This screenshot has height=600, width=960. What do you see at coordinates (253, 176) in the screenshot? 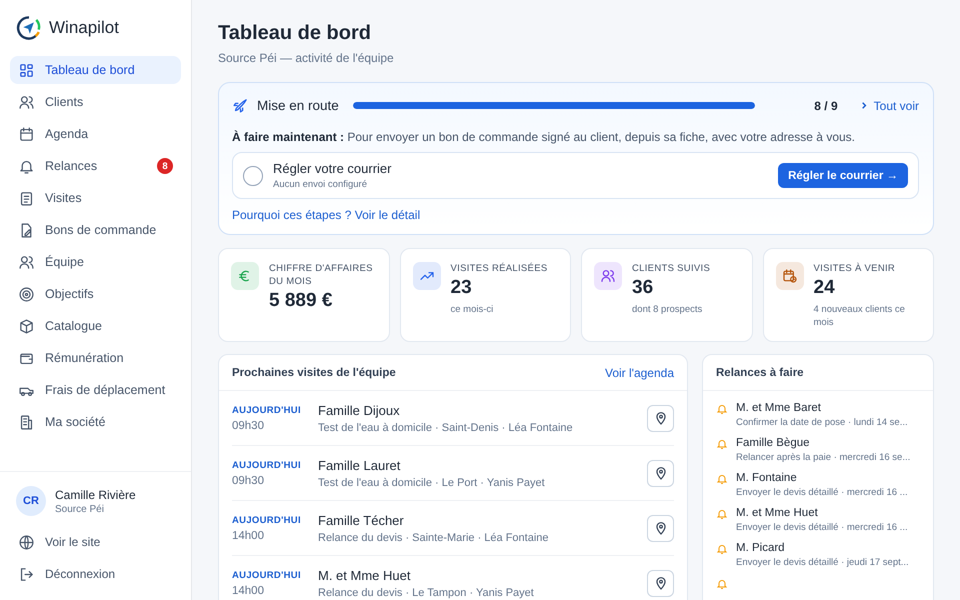
I see `step-checkbox` at bounding box center [253, 176].